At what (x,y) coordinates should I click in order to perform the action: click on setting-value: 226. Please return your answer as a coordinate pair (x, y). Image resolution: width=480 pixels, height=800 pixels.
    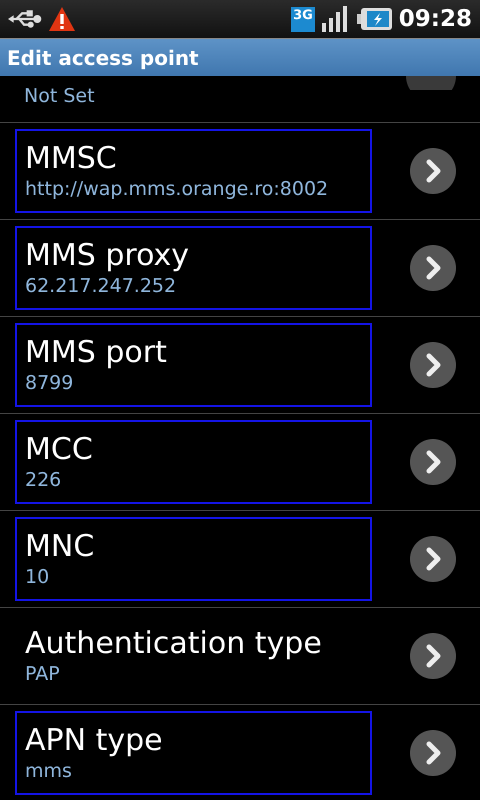
    Looking at the image, I should click on (43, 480).